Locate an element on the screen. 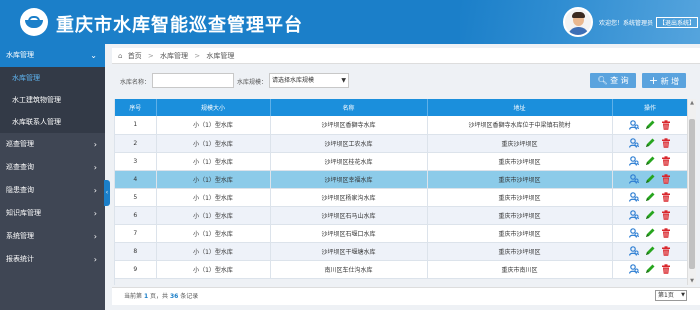 The height and width of the screenshot is (310, 700). avatar is located at coordinates (578, 22).